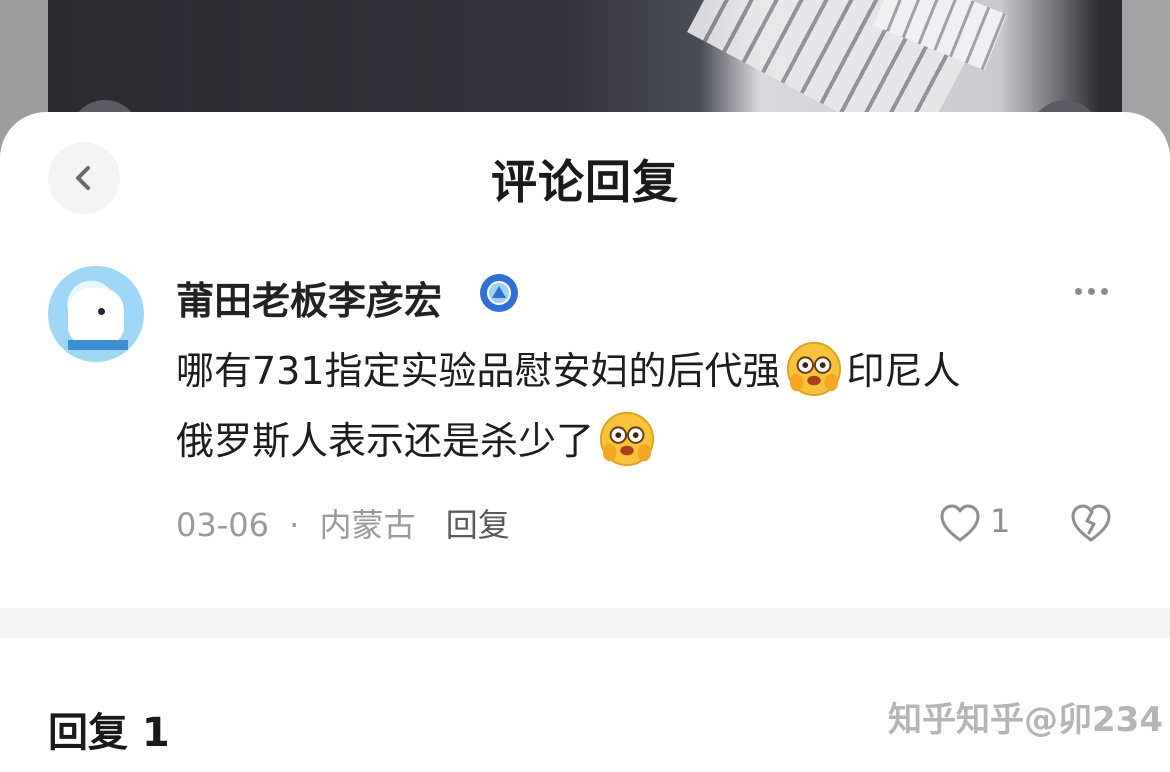 The image size is (1170, 772). Describe the element at coordinates (98, 345) in the screenshot. I see `avatar-collar` at that location.